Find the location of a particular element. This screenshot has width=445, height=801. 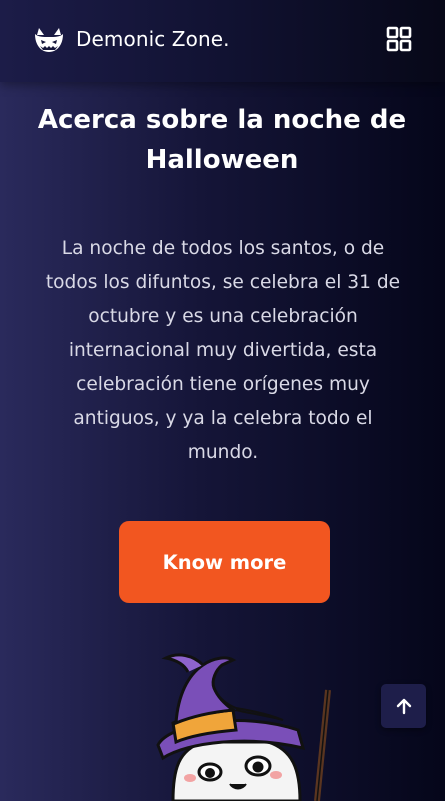

arrow-up-icon is located at coordinates (403, 706).